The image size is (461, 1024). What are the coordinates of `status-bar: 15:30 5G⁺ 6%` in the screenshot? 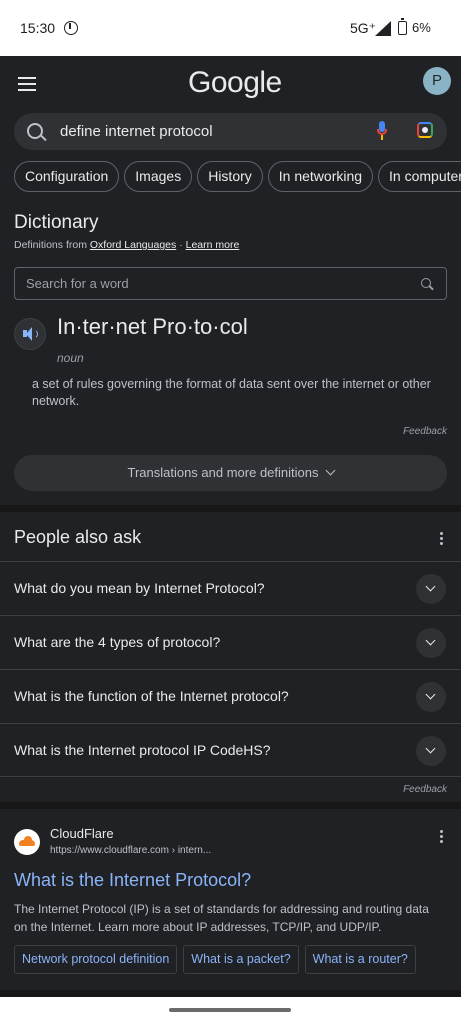 It's located at (230, 28).